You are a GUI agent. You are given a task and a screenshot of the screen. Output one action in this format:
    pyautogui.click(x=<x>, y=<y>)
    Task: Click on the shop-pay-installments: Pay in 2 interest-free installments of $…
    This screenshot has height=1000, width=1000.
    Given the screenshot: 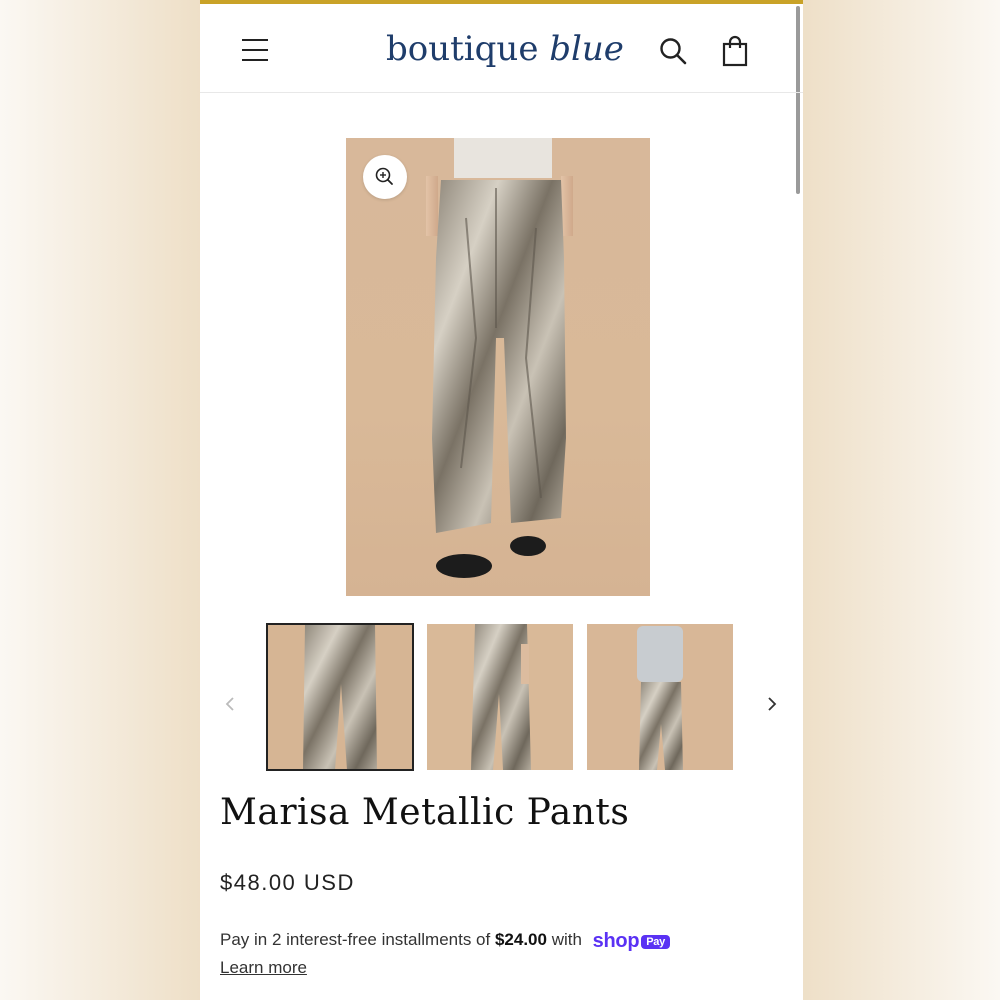 What is the action you would take?
    pyautogui.click(x=445, y=941)
    